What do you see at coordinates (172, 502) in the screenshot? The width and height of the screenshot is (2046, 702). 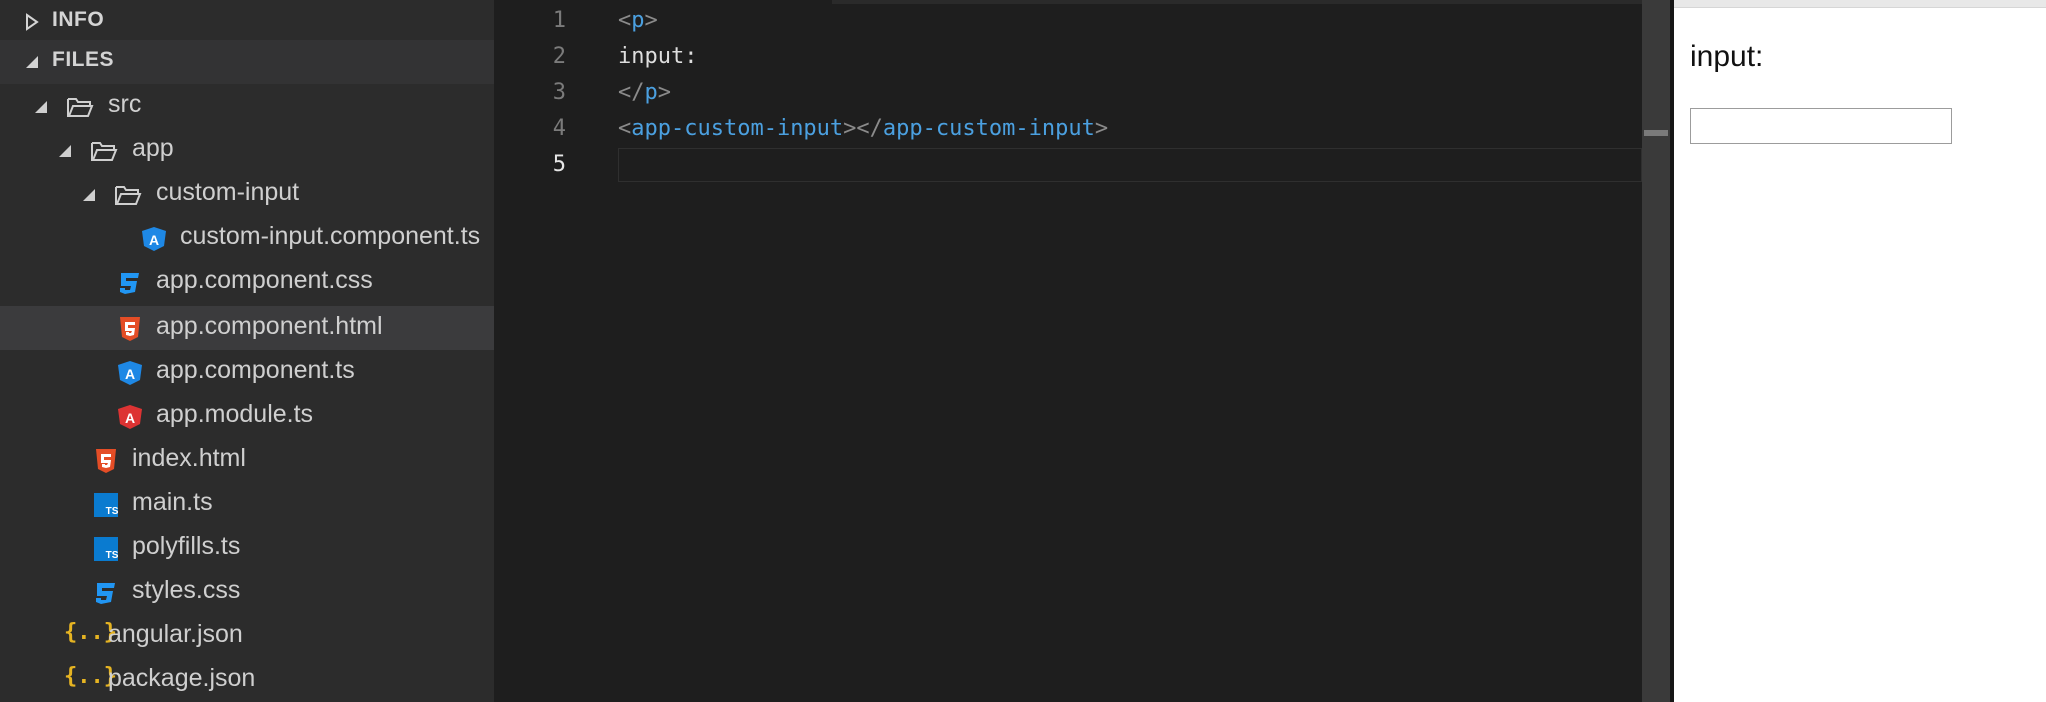 I see `tree-item-label: main.ts` at bounding box center [172, 502].